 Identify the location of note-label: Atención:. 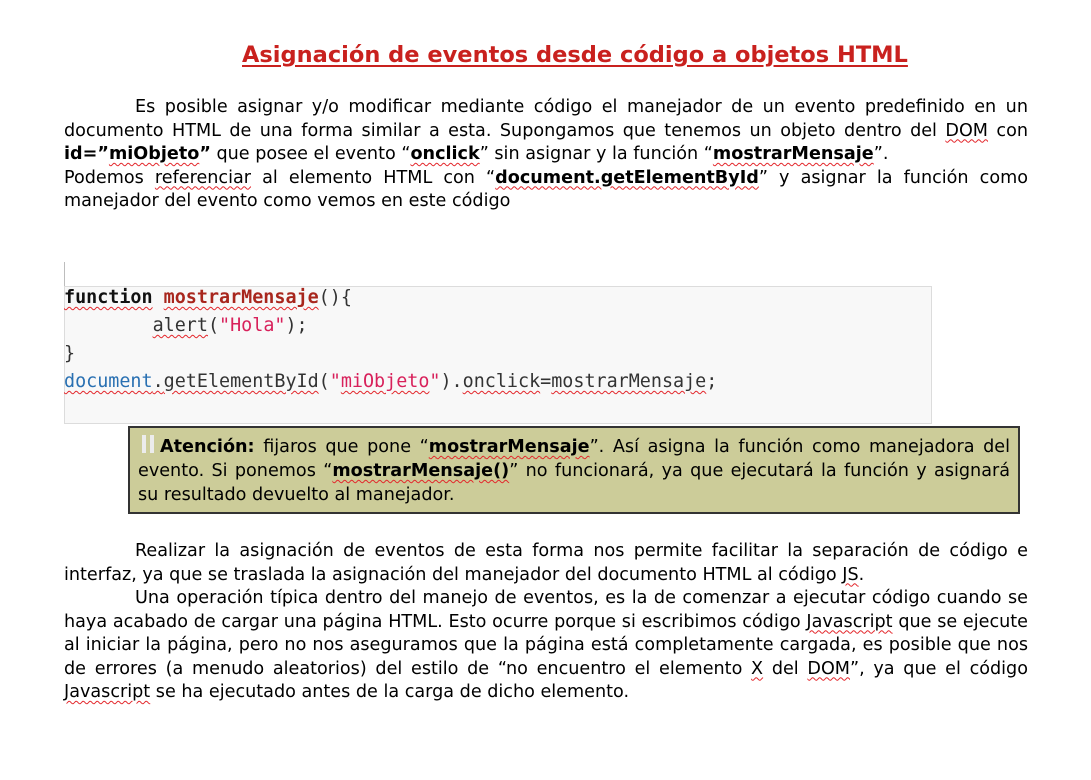
(207, 447).